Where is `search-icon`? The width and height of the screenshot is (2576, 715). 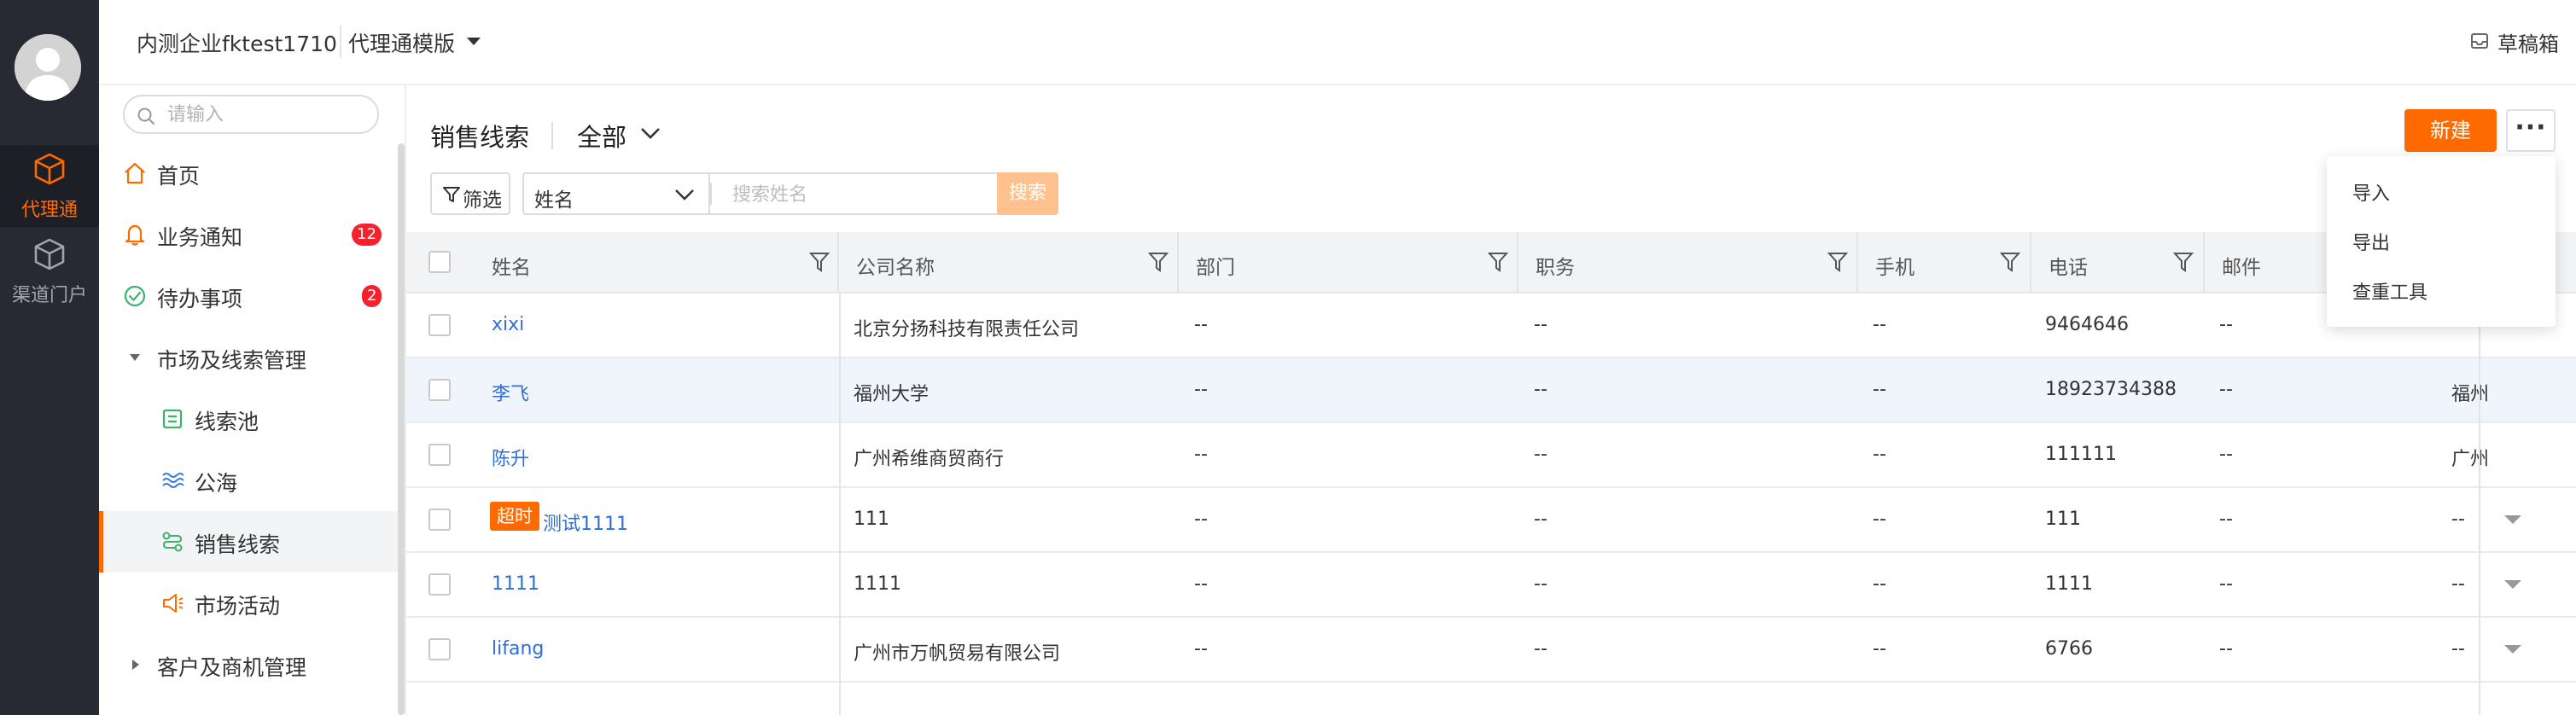 search-icon is located at coordinates (145, 116).